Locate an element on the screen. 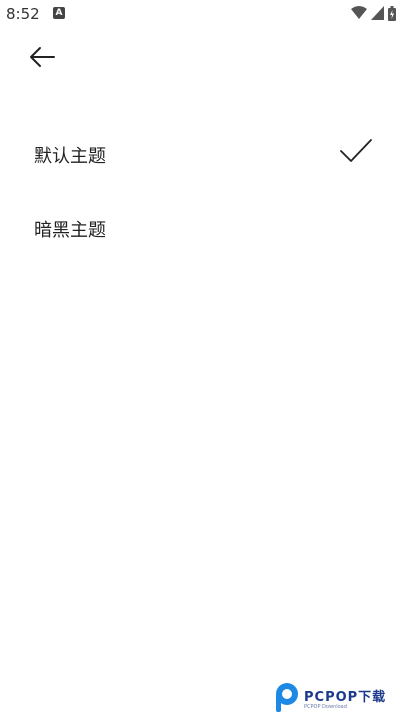  wifi-icon is located at coordinates (359, 13).